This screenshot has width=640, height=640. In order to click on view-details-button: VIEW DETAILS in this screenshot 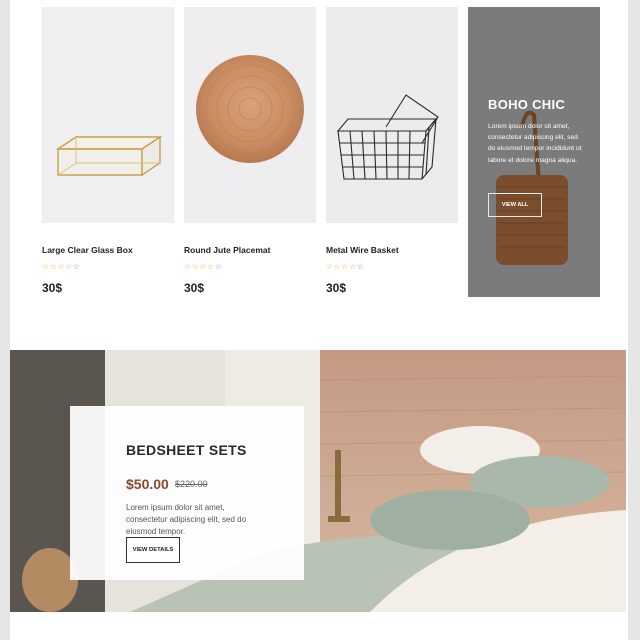, I will do `click(153, 550)`.